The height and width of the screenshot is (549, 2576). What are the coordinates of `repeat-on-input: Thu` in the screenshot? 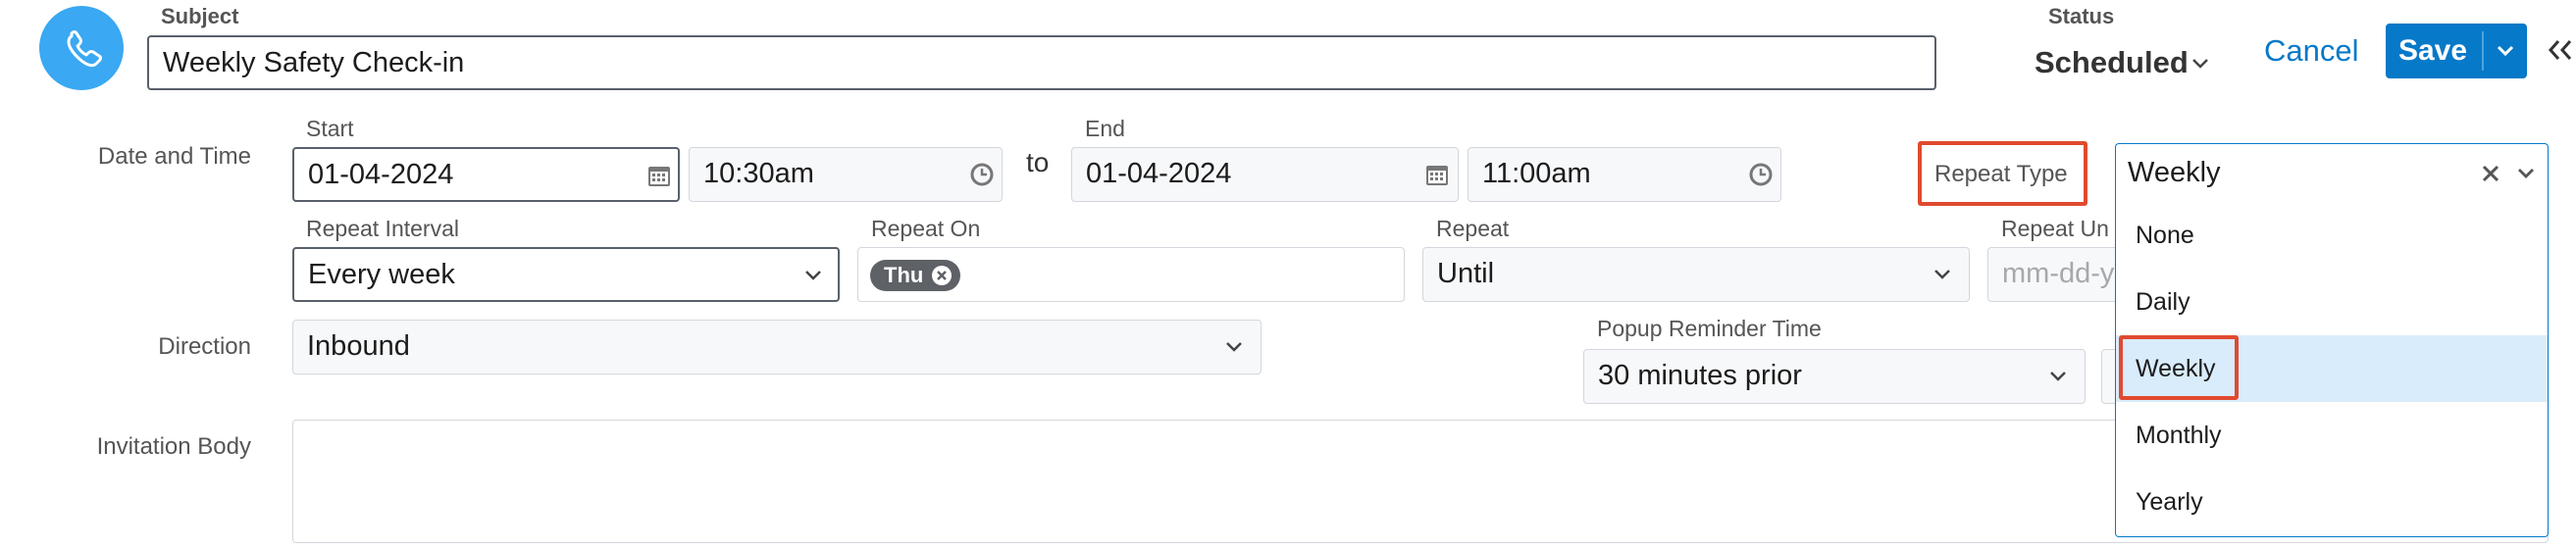 It's located at (1131, 274).